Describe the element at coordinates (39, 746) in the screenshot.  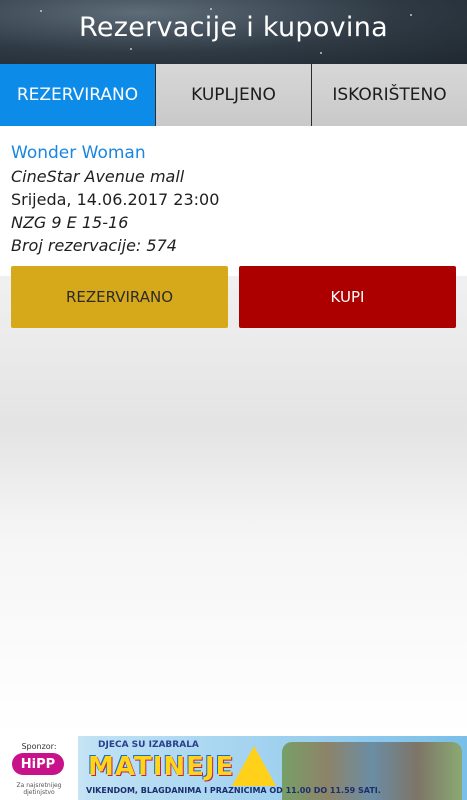
I see `sponsor-label: Sponzor:` at that location.